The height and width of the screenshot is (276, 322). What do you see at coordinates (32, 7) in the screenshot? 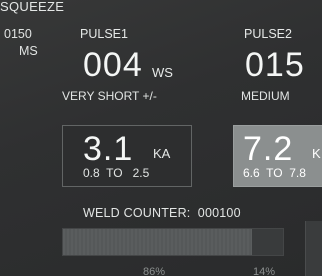
I see `squeeze-label: SQUEEZE` at bounding box center [32, 7].